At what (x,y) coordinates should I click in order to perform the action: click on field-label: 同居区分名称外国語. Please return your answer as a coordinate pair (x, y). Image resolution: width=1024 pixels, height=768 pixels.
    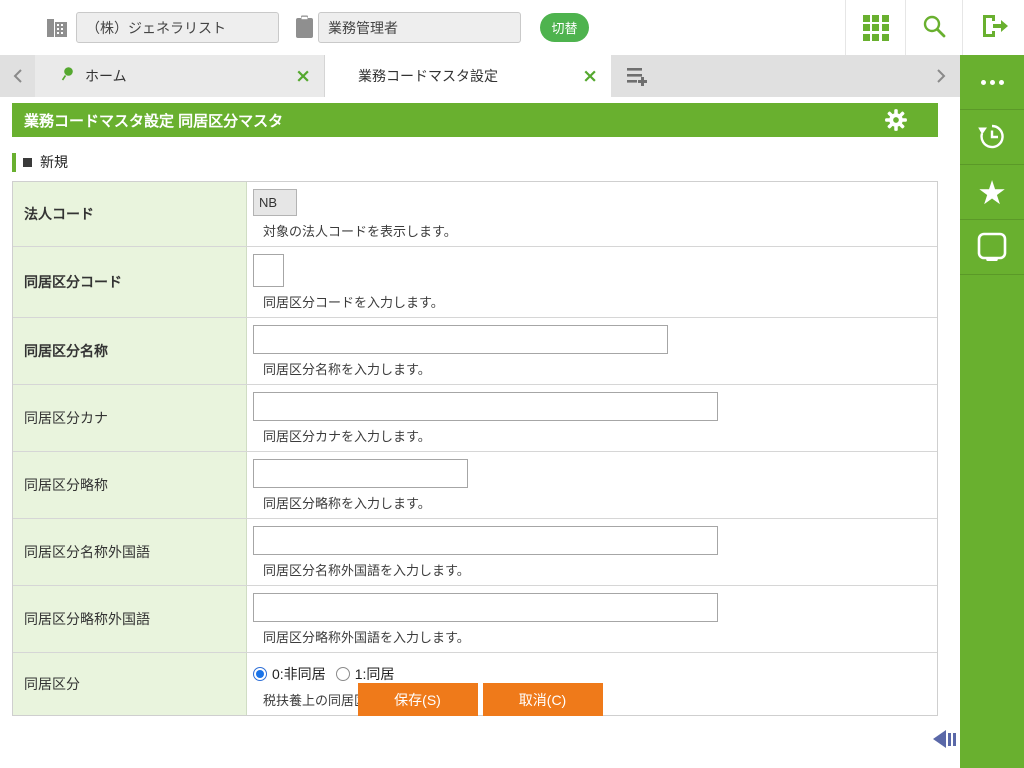
    Looking at the image, I should click on (130, 552).